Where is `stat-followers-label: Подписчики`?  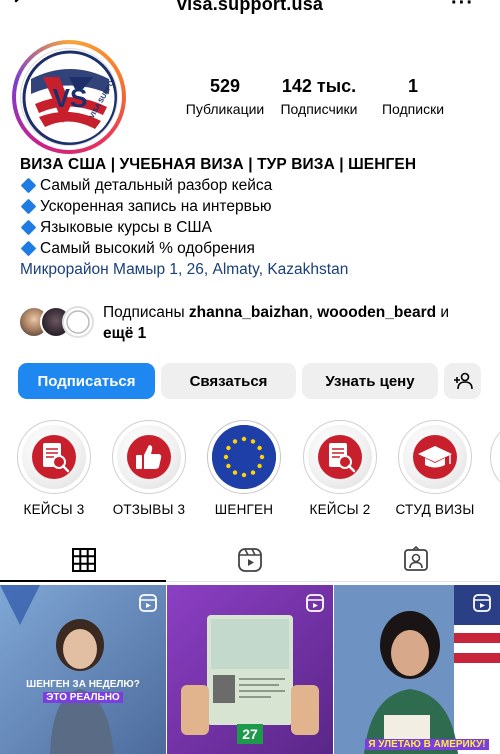
stat-followers-label: Подписчики is located at coordinates (319, 109).